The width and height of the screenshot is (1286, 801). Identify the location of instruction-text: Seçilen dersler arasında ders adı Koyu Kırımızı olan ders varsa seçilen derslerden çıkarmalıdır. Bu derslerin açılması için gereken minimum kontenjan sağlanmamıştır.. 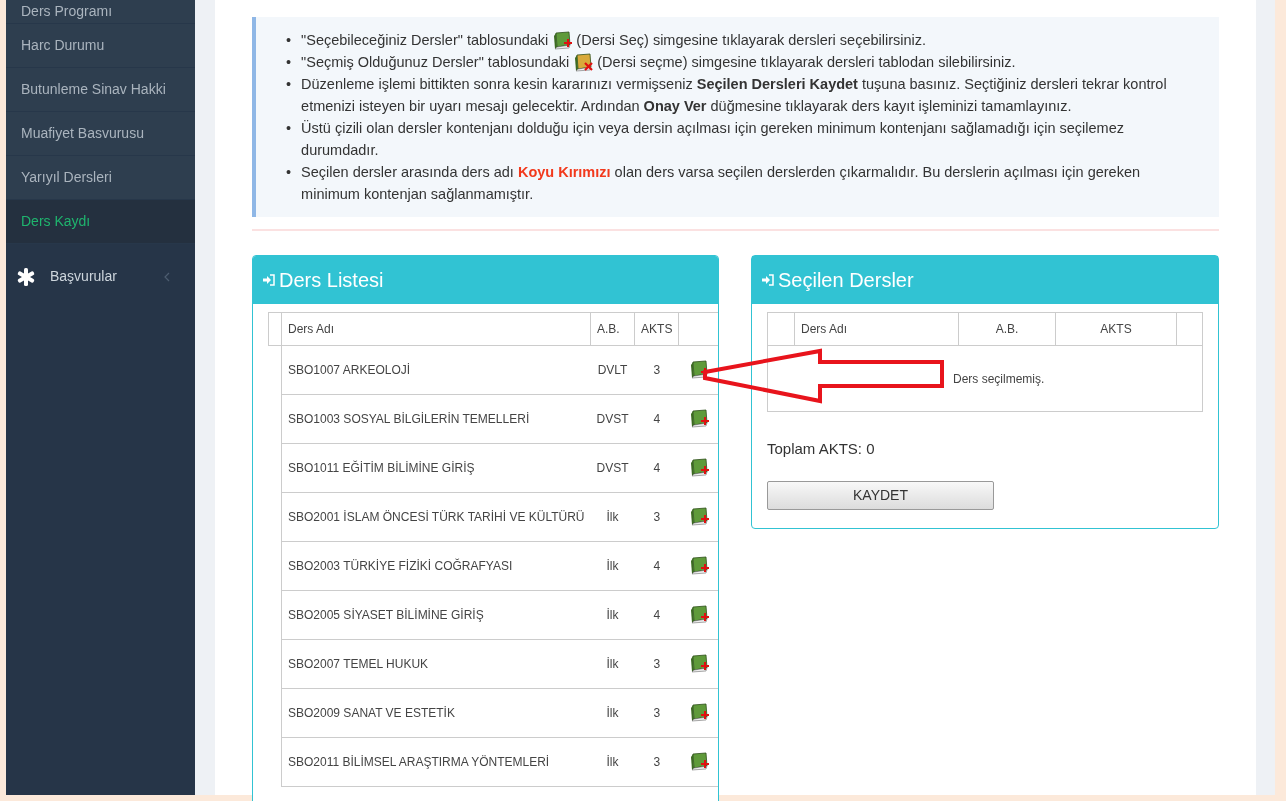
(721, 183).